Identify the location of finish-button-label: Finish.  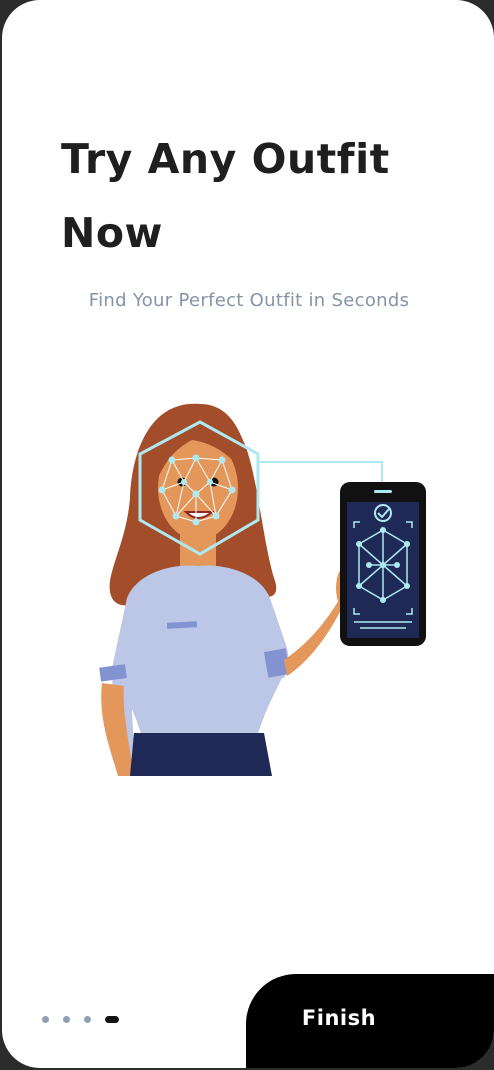
(339, 1018).